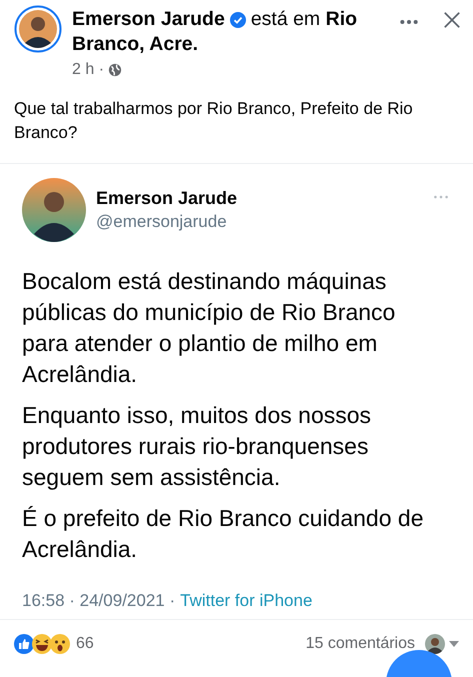 Image resolution: width=473 pixels, height=677 pixels. What do you see at coordinates (214, 121) in the screenshot?
I see `post-caption: Que tal trabalharmos por Rio Branco, Prefeito de Rio Branco?` at bounding box center [214, 121].